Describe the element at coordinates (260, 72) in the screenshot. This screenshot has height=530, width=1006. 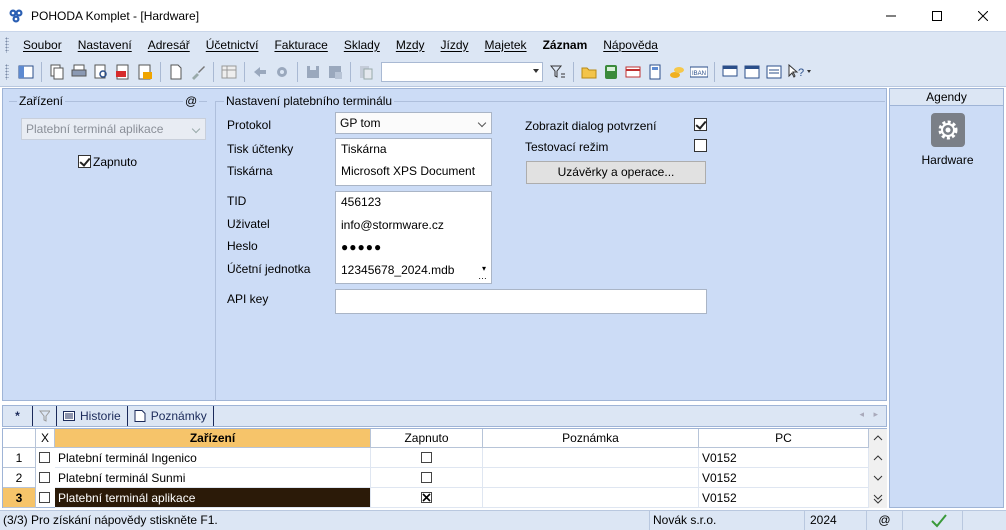
I see `back-button` at that location.